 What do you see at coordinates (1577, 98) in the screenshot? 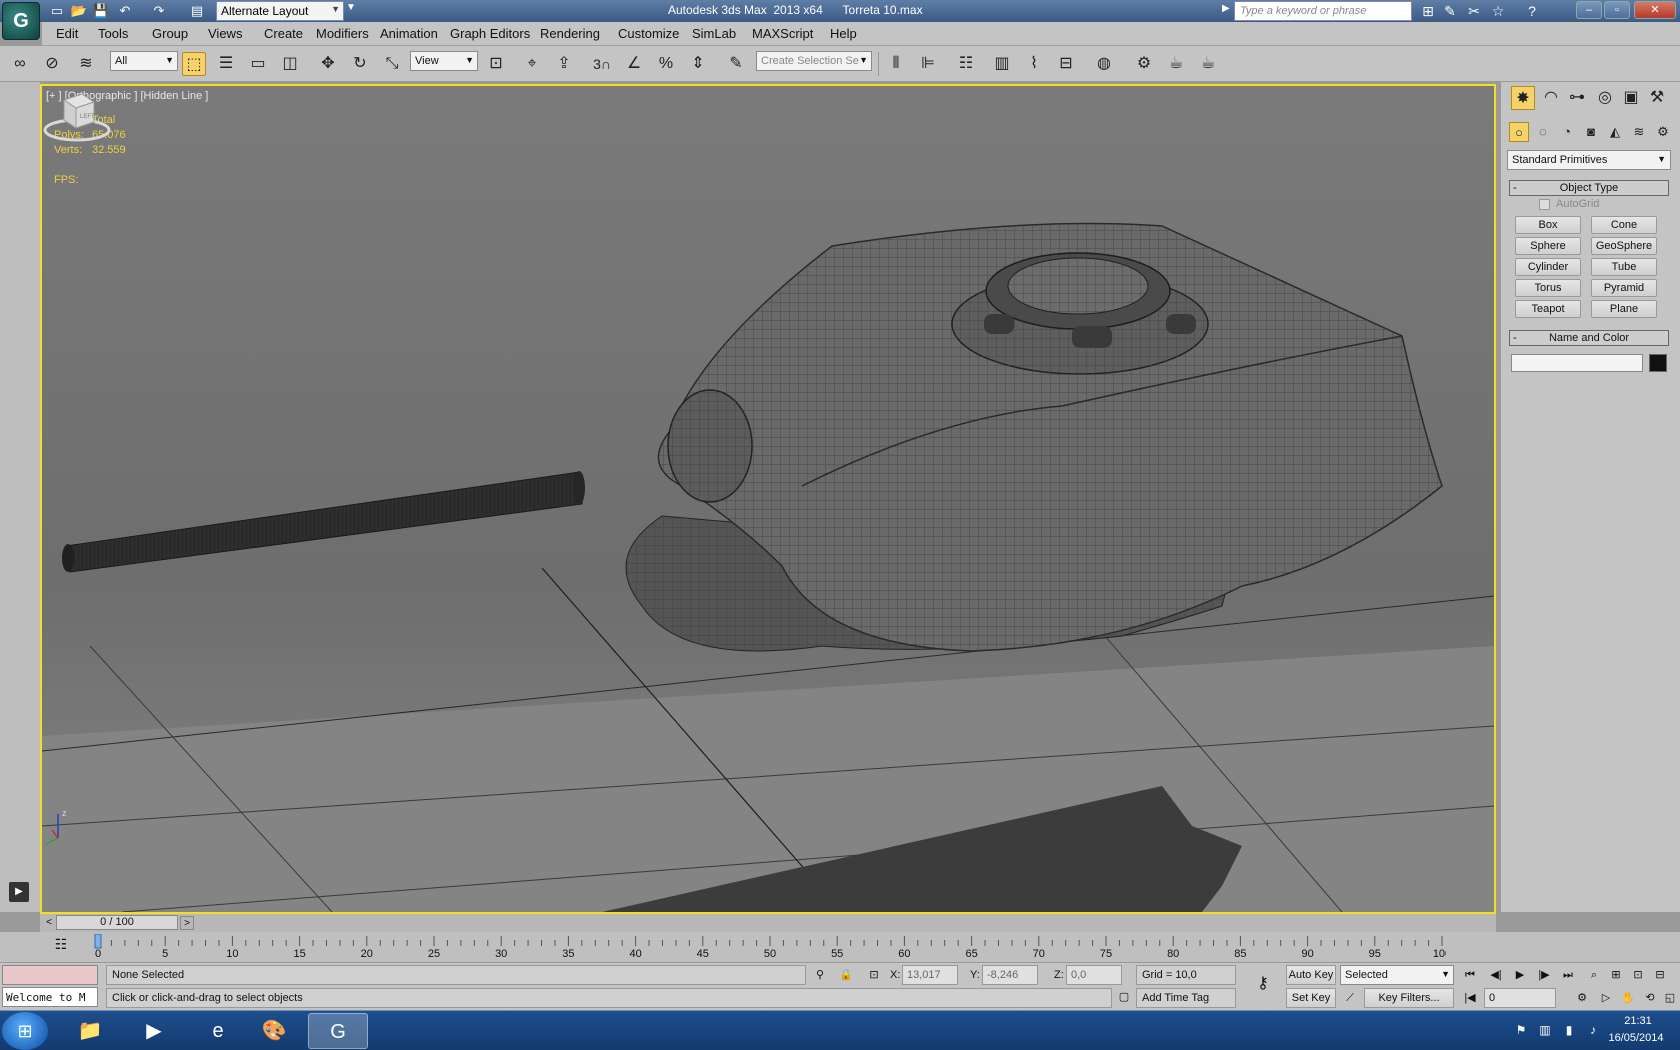
I see `hierarchy-tab-icon: ⊶` at bounding box center [1577, 98].